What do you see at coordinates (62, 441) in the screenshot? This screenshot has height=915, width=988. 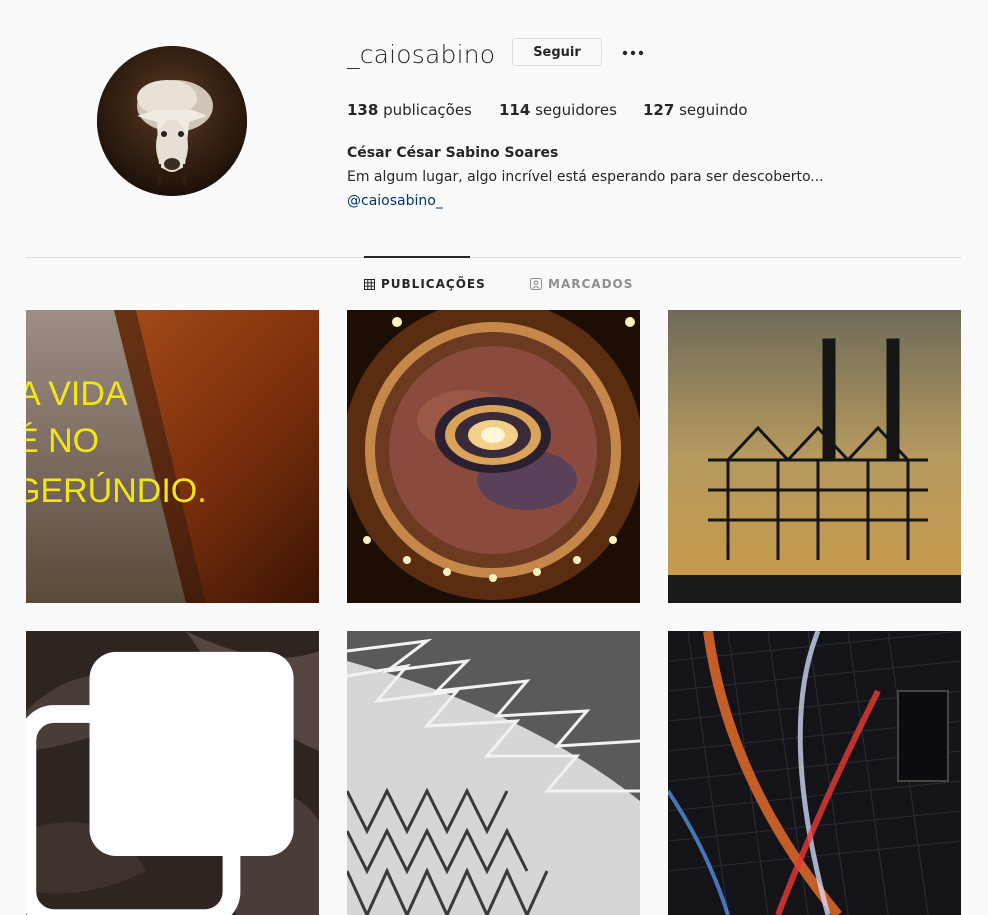 I see `graffiti-text-line-2: É NO` at bounding box center [62, 441].